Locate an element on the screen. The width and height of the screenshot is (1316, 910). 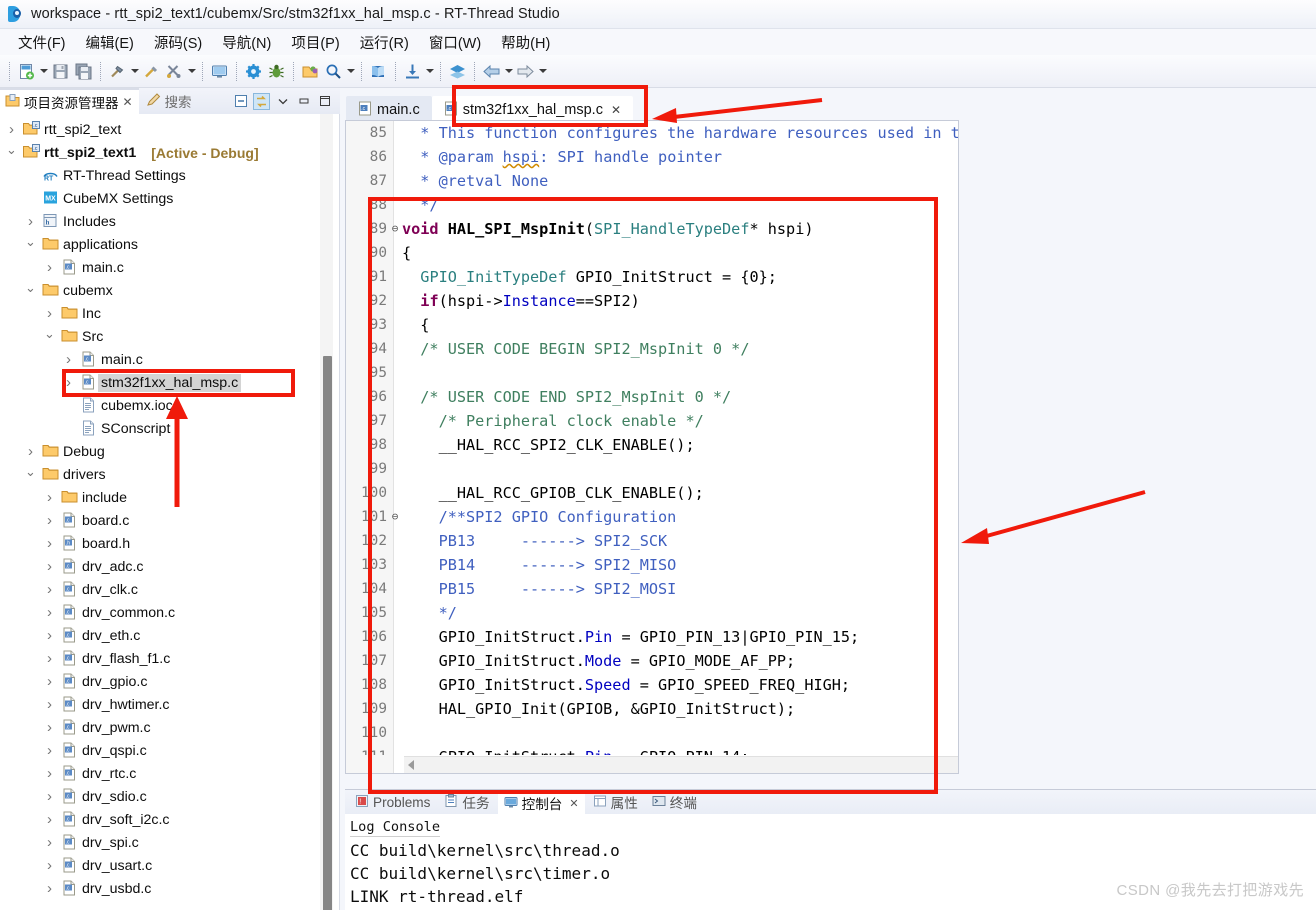
tree-item-stm32f1xx-hal-msp-c: .c stm32f1xx_hal_msp.c is located at coordinates (161, 382).